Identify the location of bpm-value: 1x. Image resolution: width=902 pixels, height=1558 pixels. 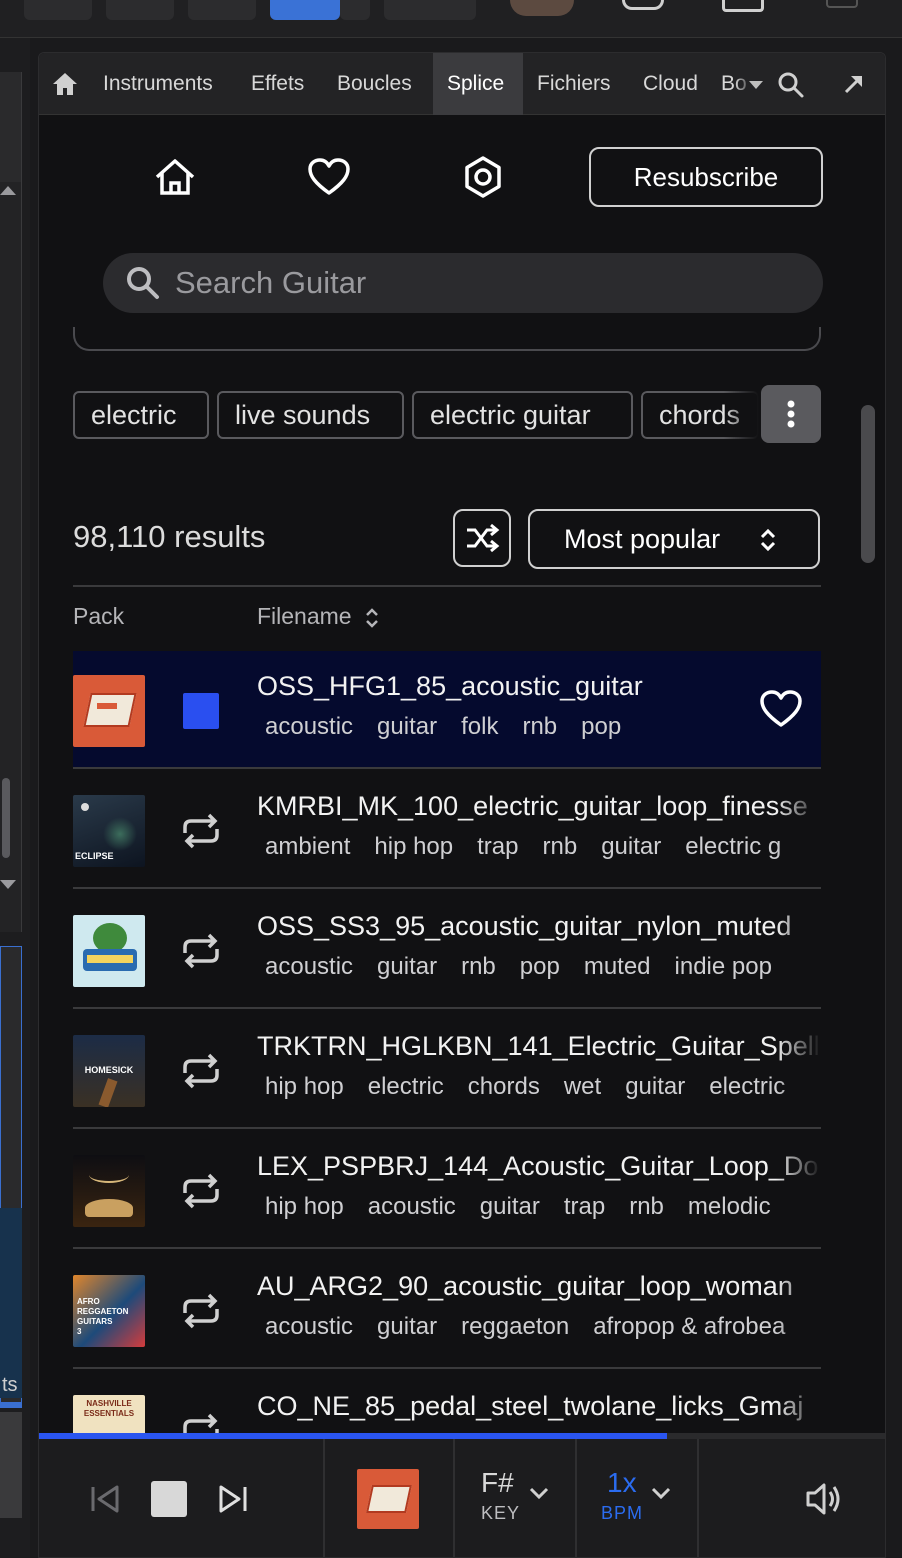
(622, 1483).